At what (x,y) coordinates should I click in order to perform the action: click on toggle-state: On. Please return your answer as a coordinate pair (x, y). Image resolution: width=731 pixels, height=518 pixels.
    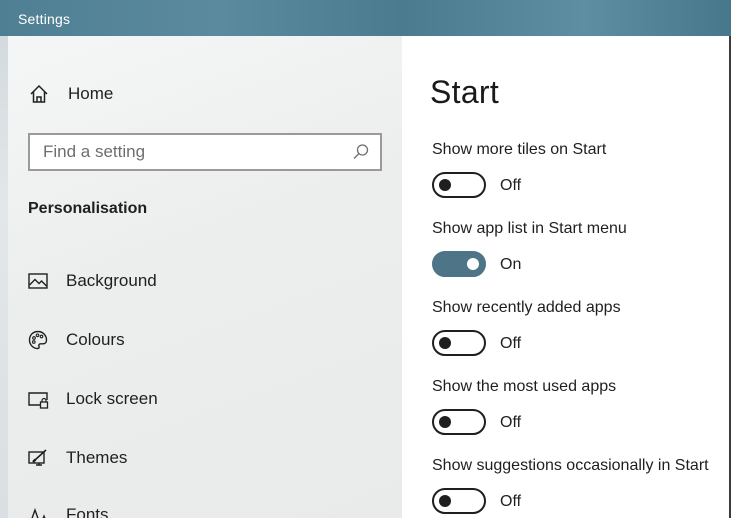
    Looking at the image, I should click on (511, 264).